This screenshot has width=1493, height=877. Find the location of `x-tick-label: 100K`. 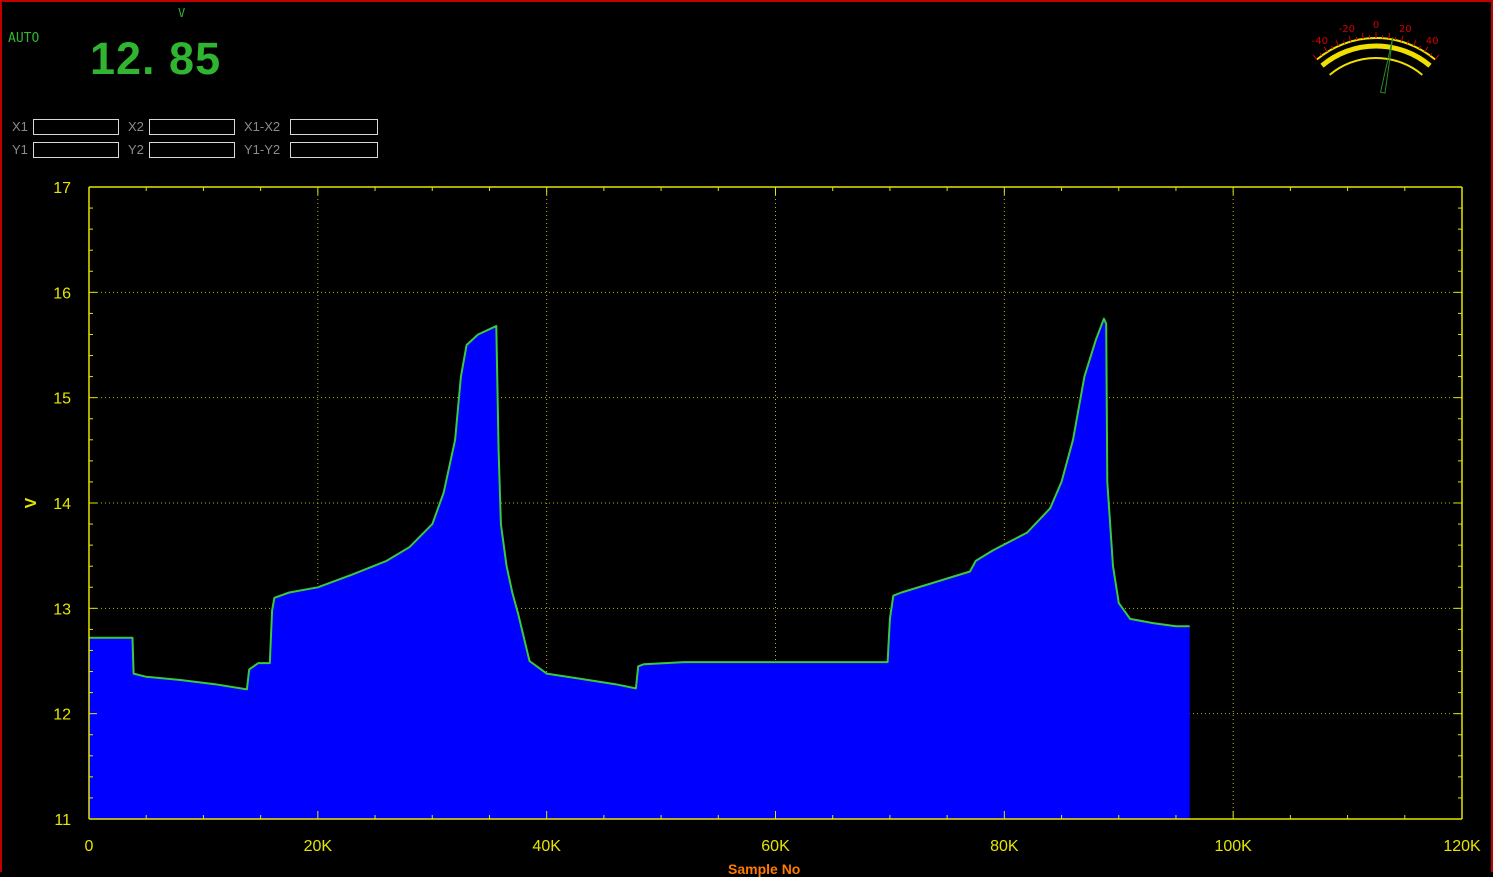

x-tick-label: 100K is located at coordinates (1233, 846).